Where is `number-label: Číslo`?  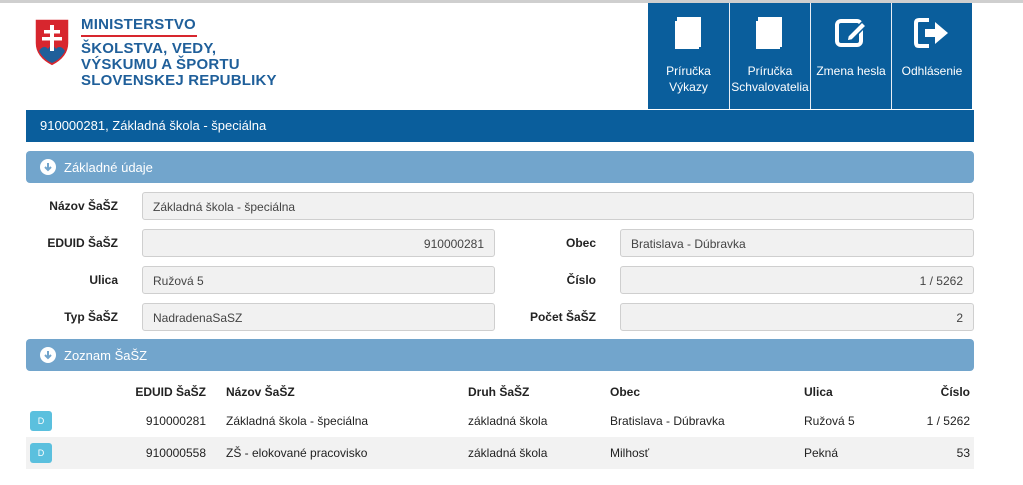 number-label: Číslo is located at coordinates (581, 280).